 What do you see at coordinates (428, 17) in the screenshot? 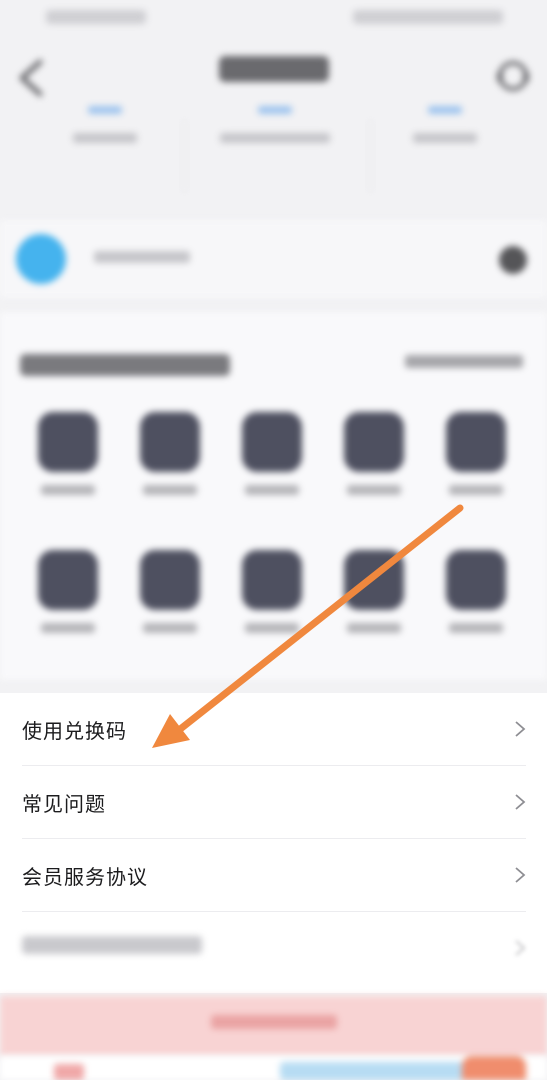
I see `status-right-icons` at bounding box center [428, 17].